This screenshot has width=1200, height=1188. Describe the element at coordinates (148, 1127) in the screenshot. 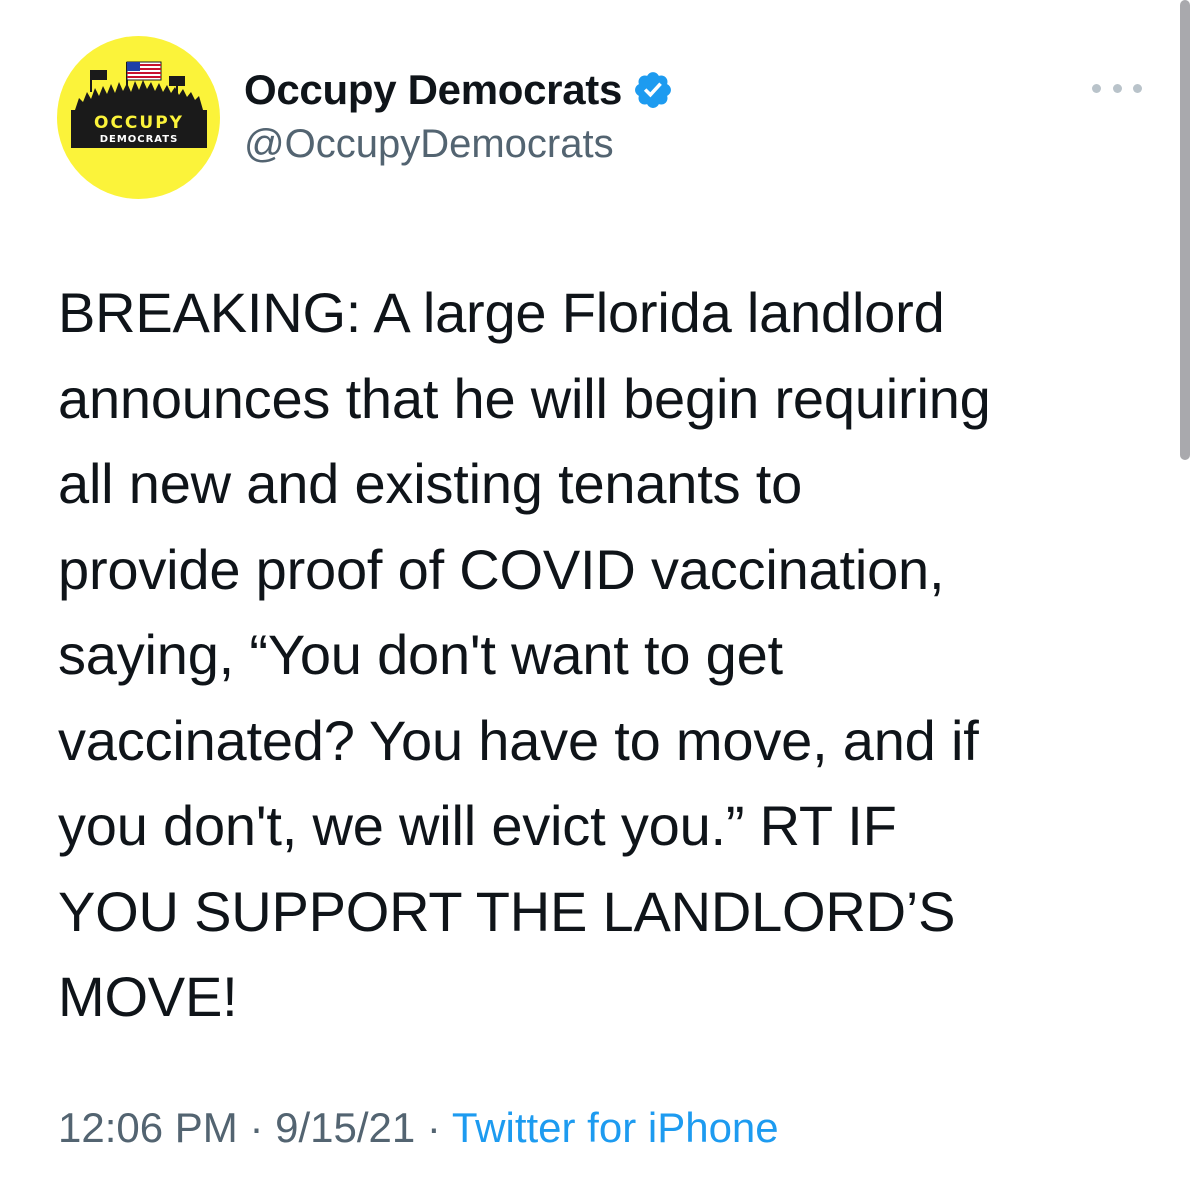

I see `tweet-time: 12:06 PM` at that location.